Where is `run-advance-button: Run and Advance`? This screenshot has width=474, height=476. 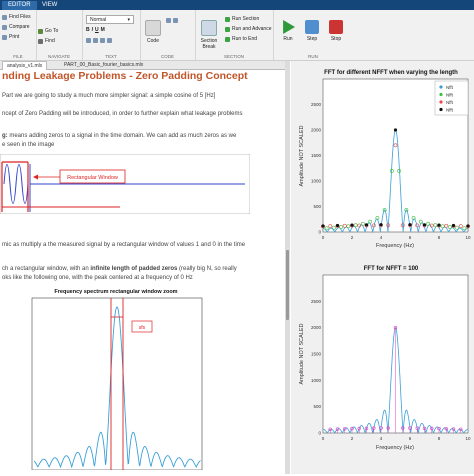 run-advance-button: Run and Advance is located at coordinates (248, 29).